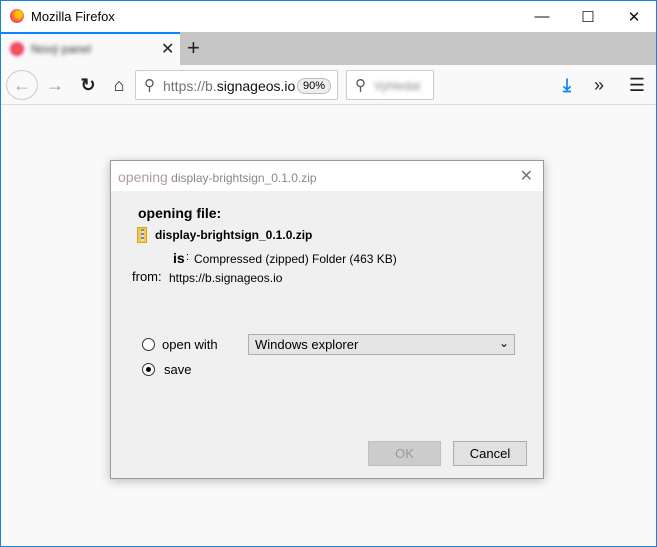 The height and width of the screenshot is (547, 657). What do you see at coordinates (637, 85) in the screenshot?
I see `hamburger-menu-icon: ☰` at bounding box center [637, 85].